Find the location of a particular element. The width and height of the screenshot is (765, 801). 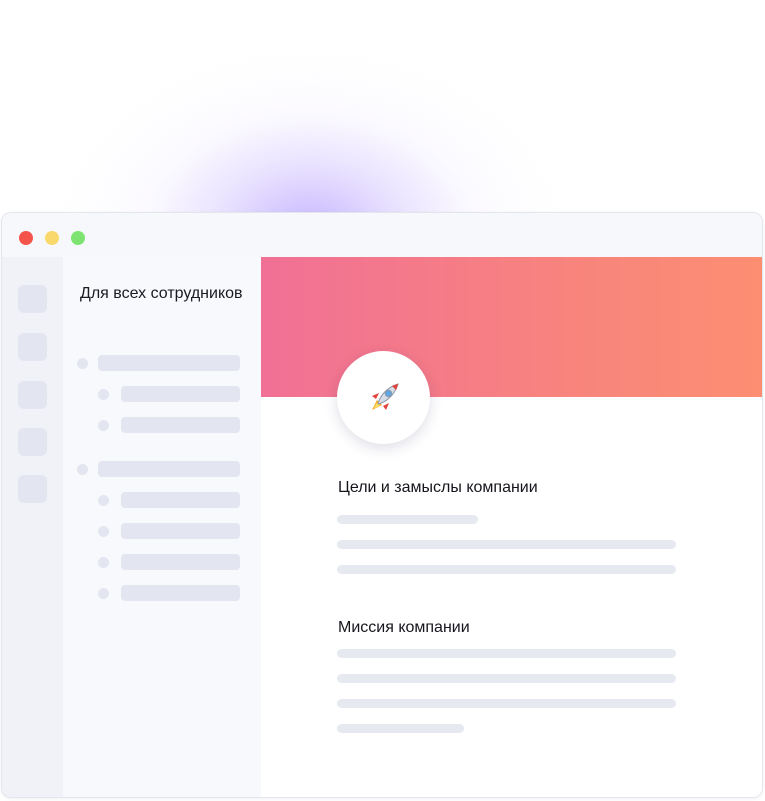

icon-rail is located at coordinates (32, 527).